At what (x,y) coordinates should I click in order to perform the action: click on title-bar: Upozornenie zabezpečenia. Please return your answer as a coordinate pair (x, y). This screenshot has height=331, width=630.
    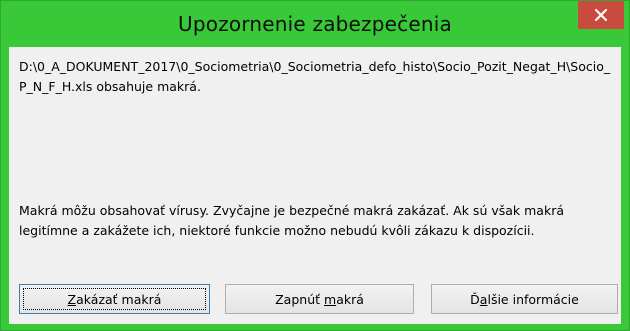
    Looking at the image, I should click on (315, 24).